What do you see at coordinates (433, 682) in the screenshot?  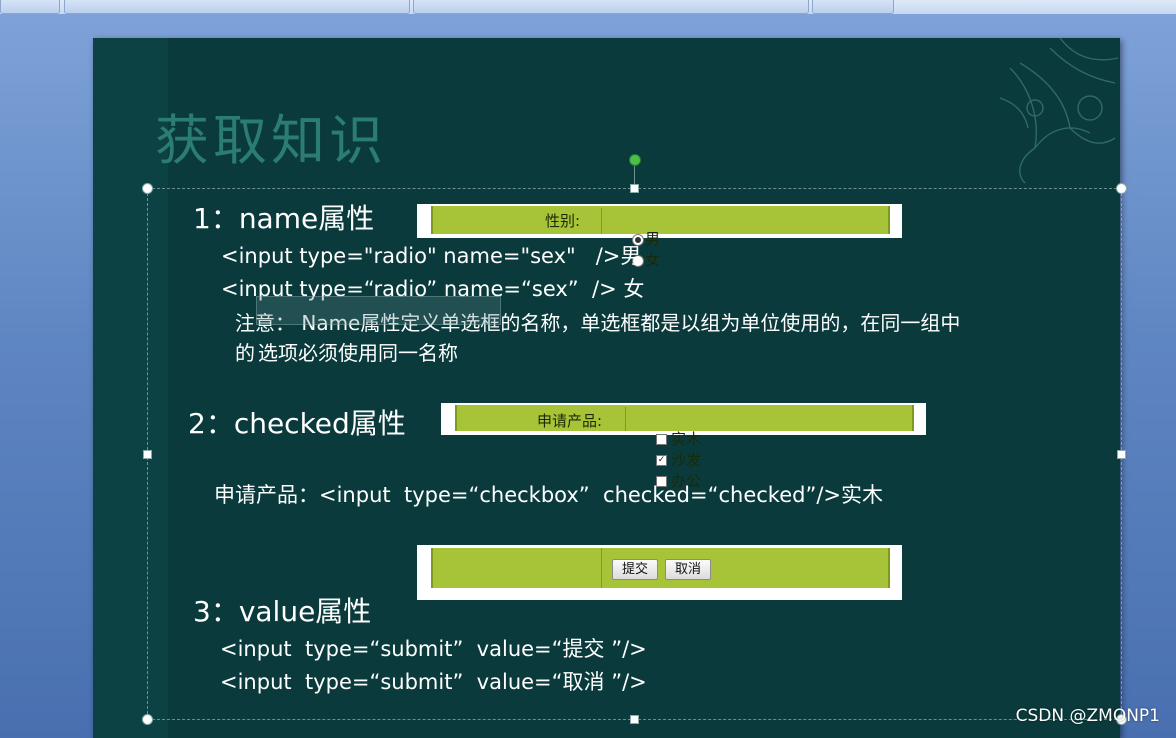 I see `section3-code-line2: <input type=“submit” value=“取消 ”/>` at bounding box center [433, 682].